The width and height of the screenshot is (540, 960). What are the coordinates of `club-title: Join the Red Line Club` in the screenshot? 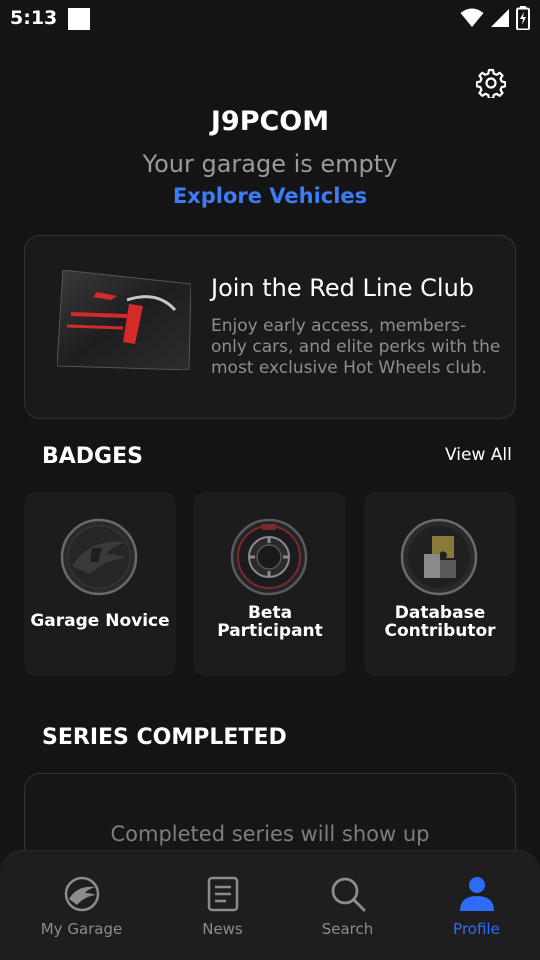 It's located at (343, 288).